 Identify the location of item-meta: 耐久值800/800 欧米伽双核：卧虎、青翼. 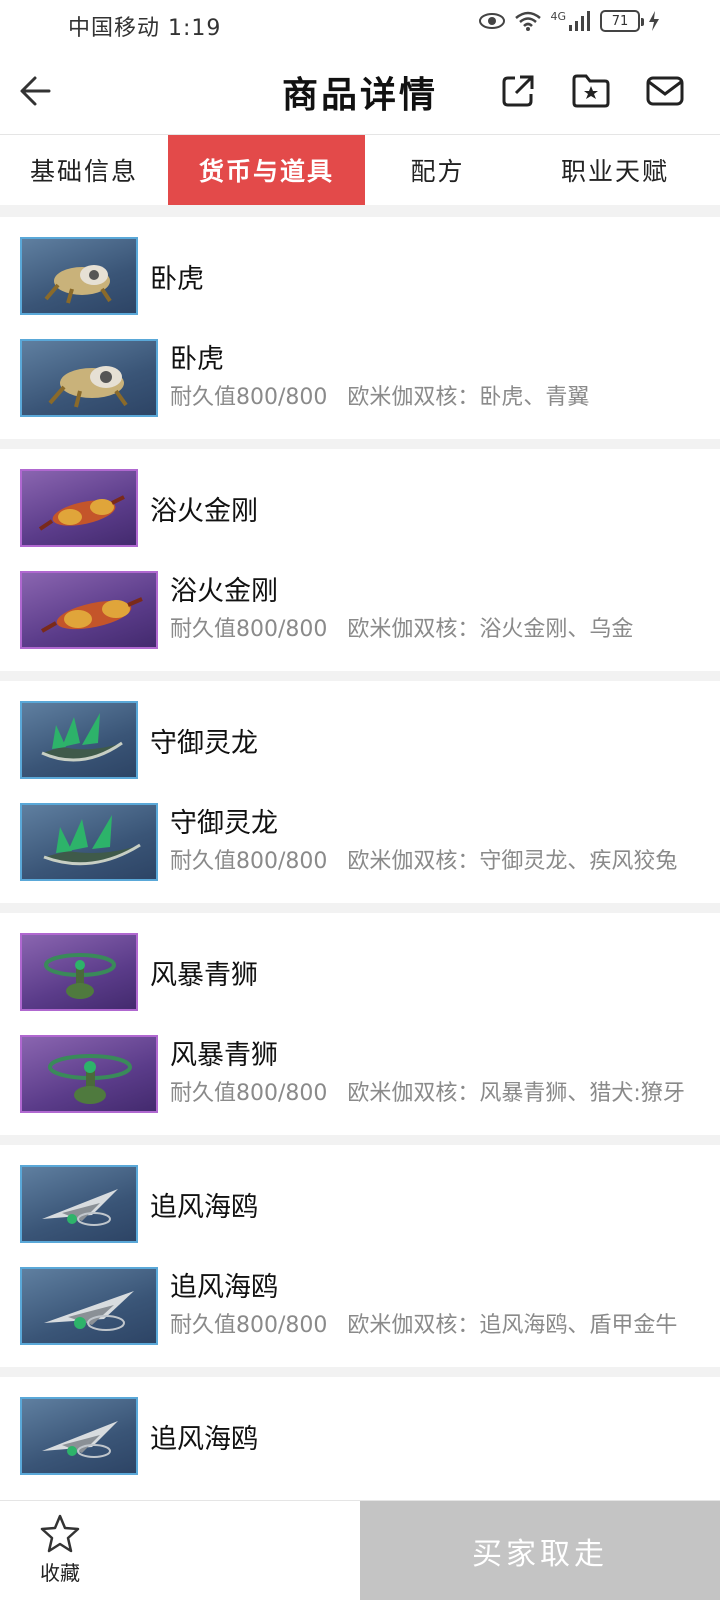
(379, 398).